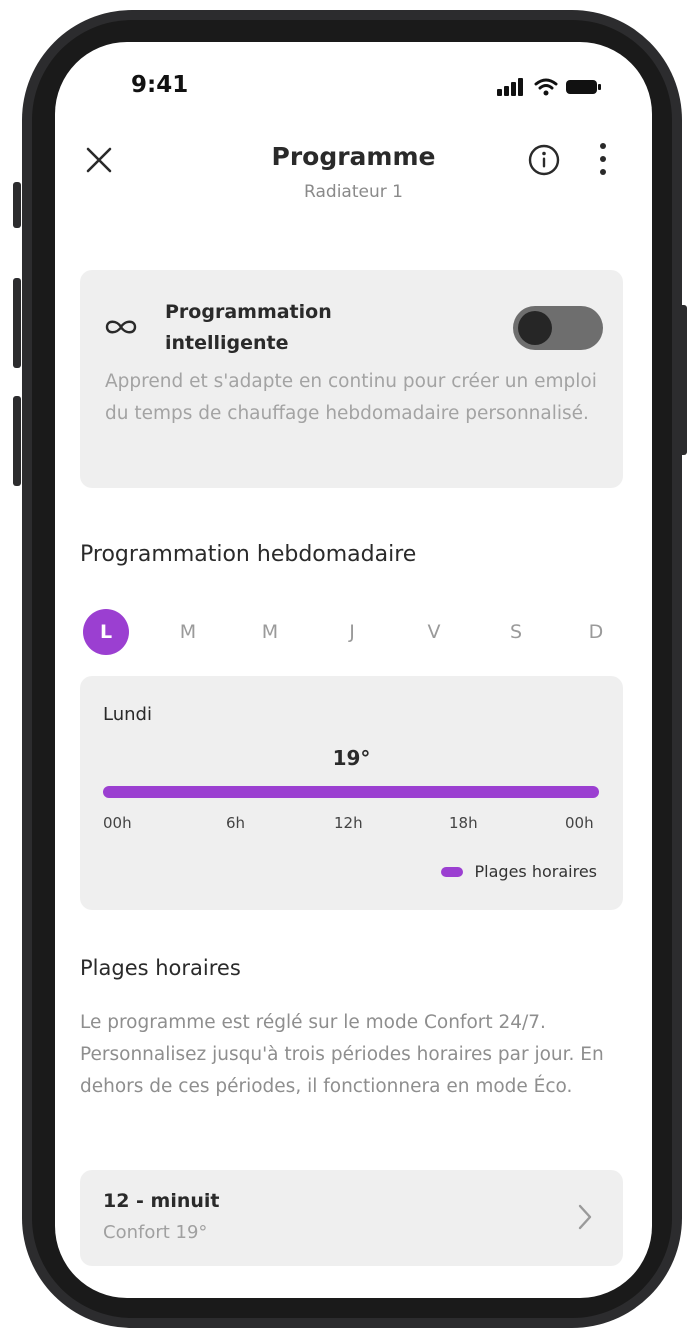 Image resolution: width=697 pixels, height=1335 pixels. What do you see at coordinates (535, 871) in the screenshot?
I see `legend-label: Plages horaires` at bounding box center [535, 871].